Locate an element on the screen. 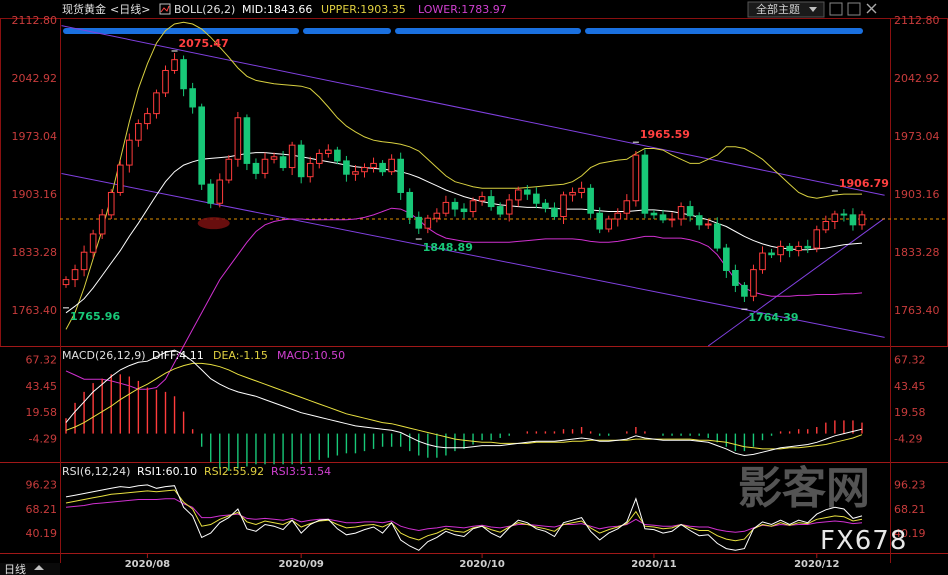  period-label: <日线> is located at coordinates (130, 9).